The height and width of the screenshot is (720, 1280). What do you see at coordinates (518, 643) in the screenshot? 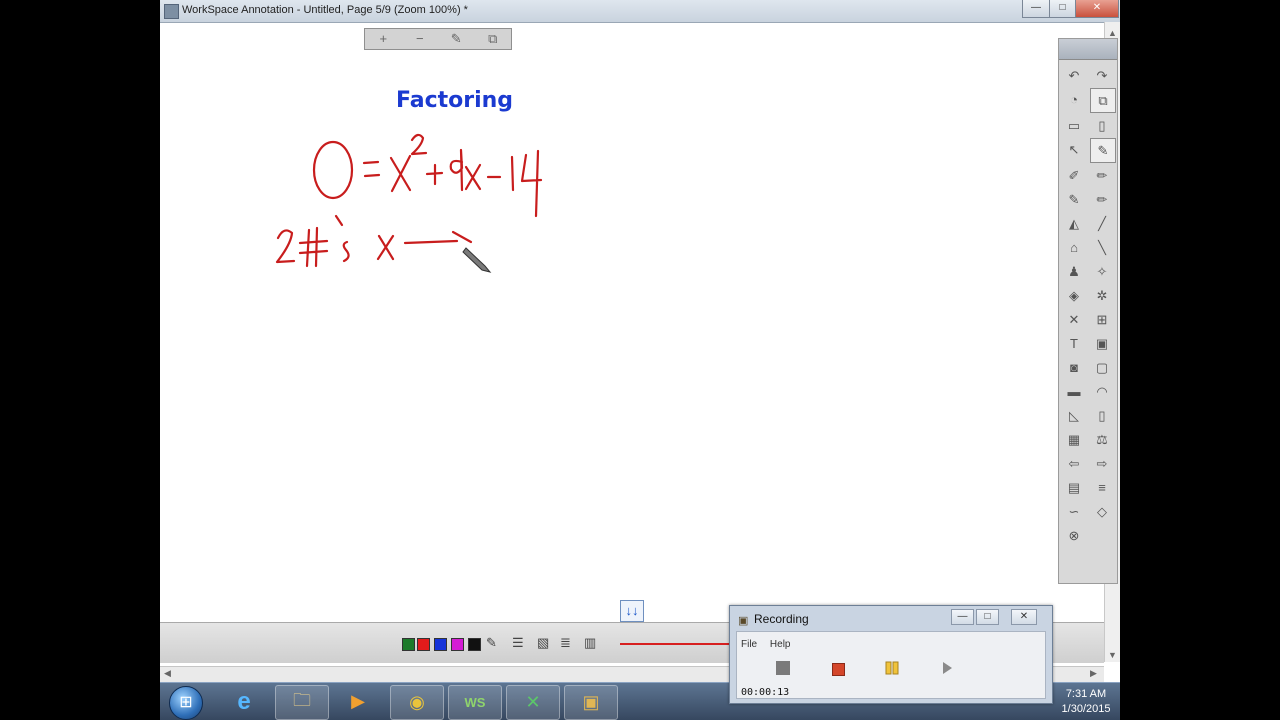
I see `line-width-icon: ☰` at bounding box center [518, 643].